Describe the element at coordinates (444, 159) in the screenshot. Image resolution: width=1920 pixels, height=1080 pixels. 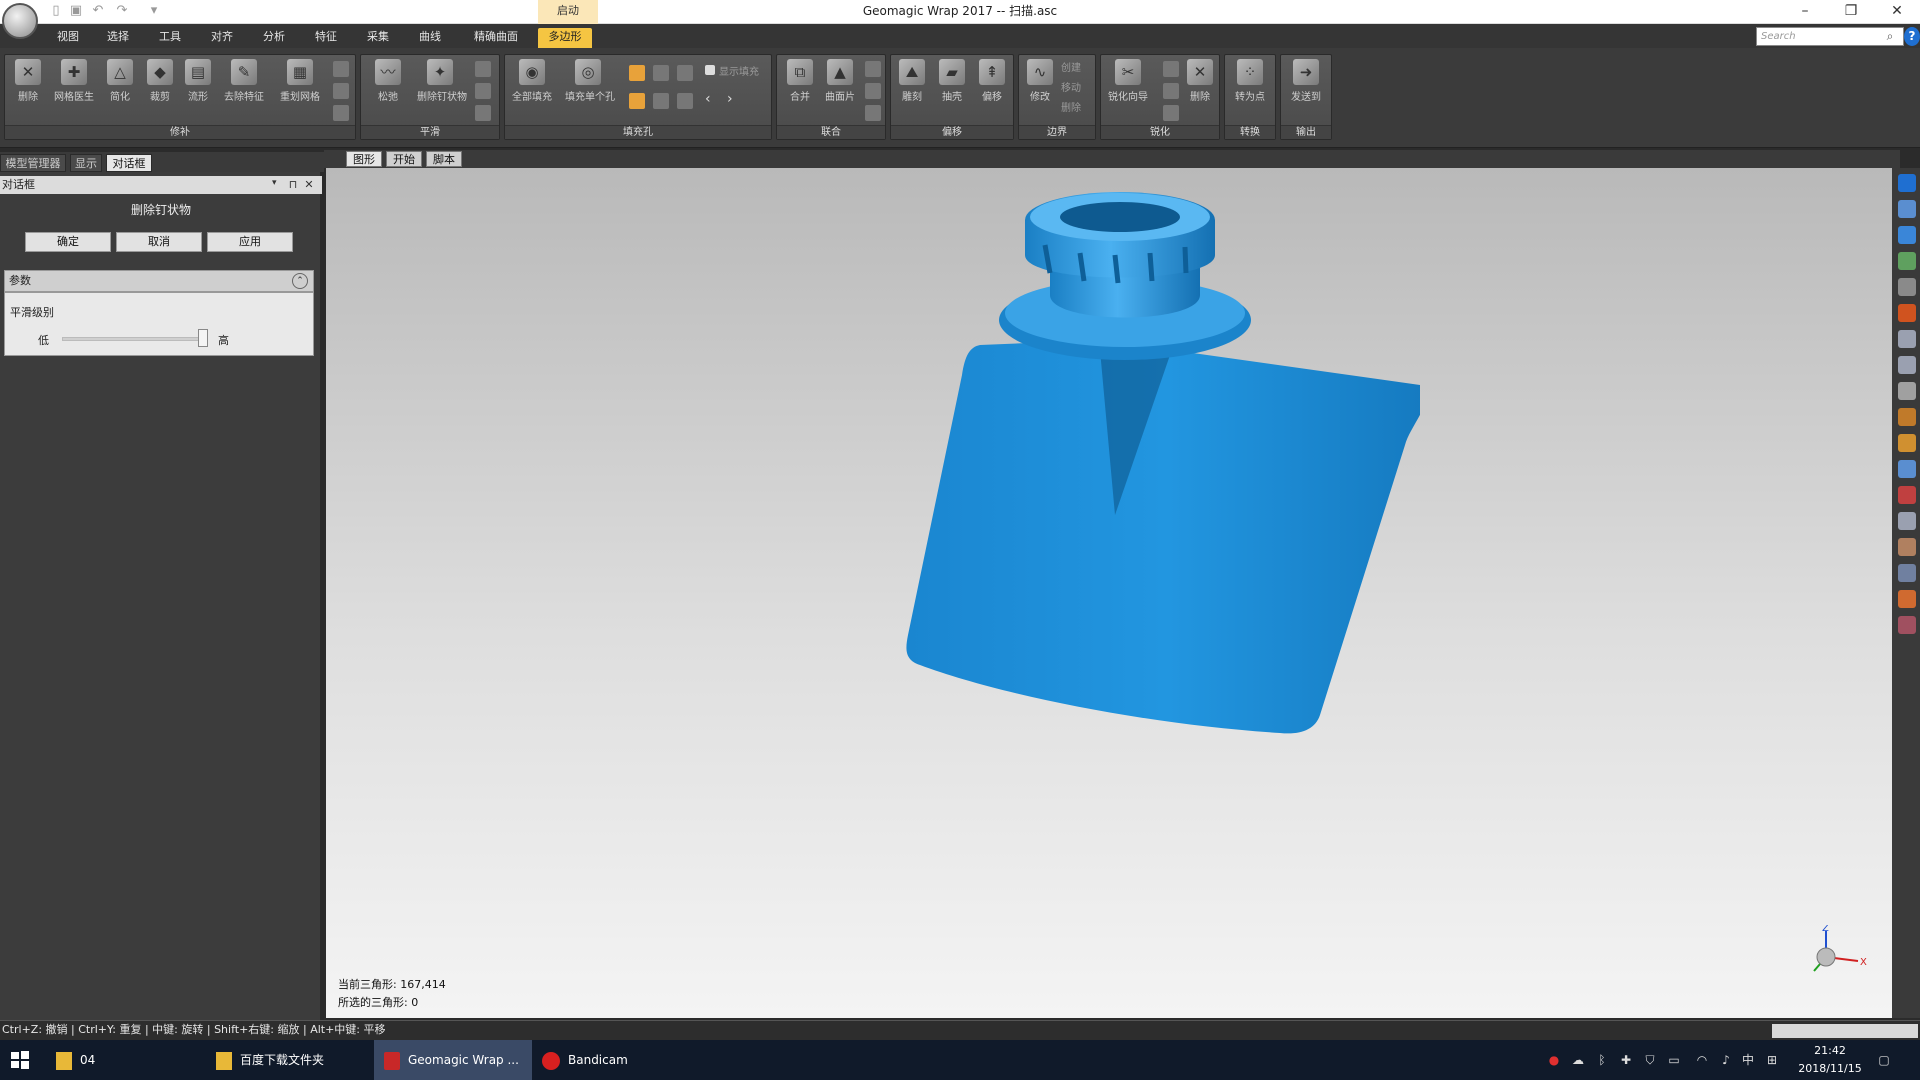
I see `tab-script: 脚本` at that location.